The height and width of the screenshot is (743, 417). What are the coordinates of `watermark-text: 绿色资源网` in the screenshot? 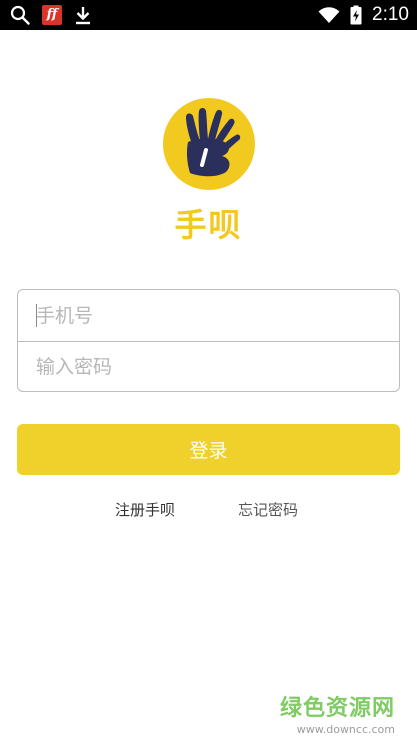 It's located at (337, 708).